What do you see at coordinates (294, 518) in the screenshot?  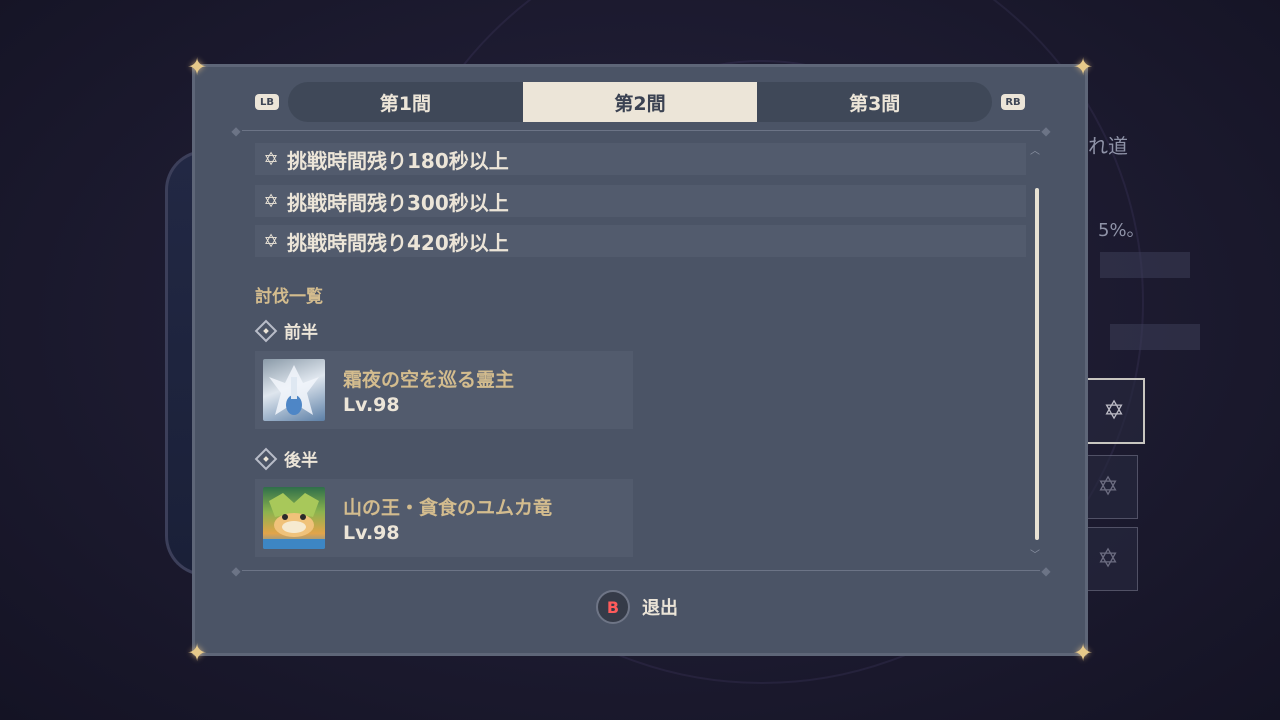 I see `dragon-boss-portrait` at bounding box center [294, 518].